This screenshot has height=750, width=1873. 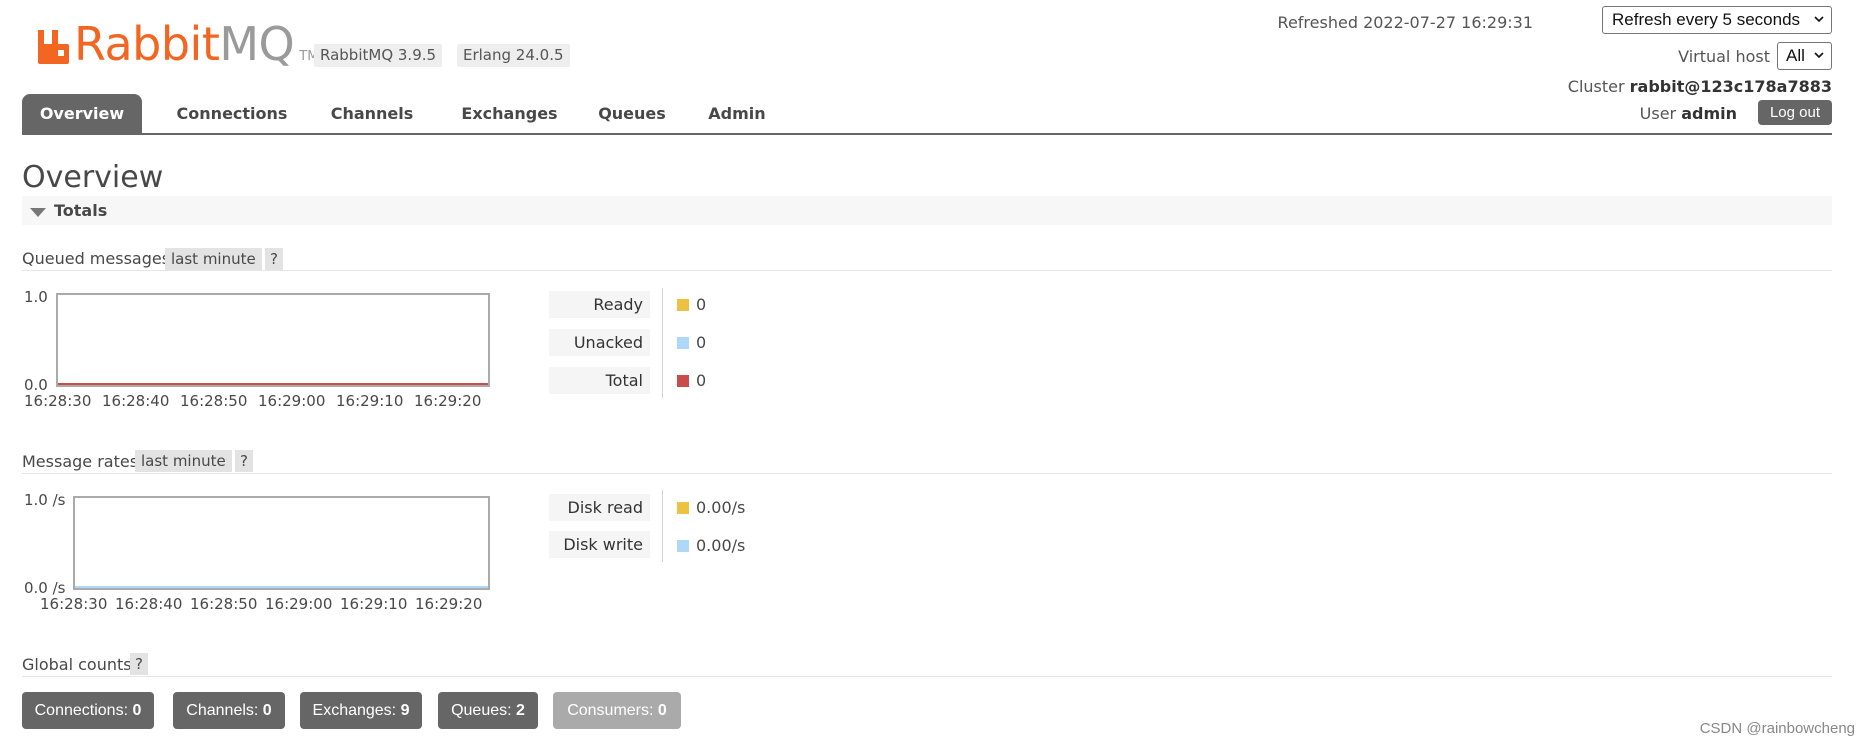 What do you see at coordinates (80, 461) in the screenshot?
I see `message-rates-title: Message rates` at bounding box center [80, 461].